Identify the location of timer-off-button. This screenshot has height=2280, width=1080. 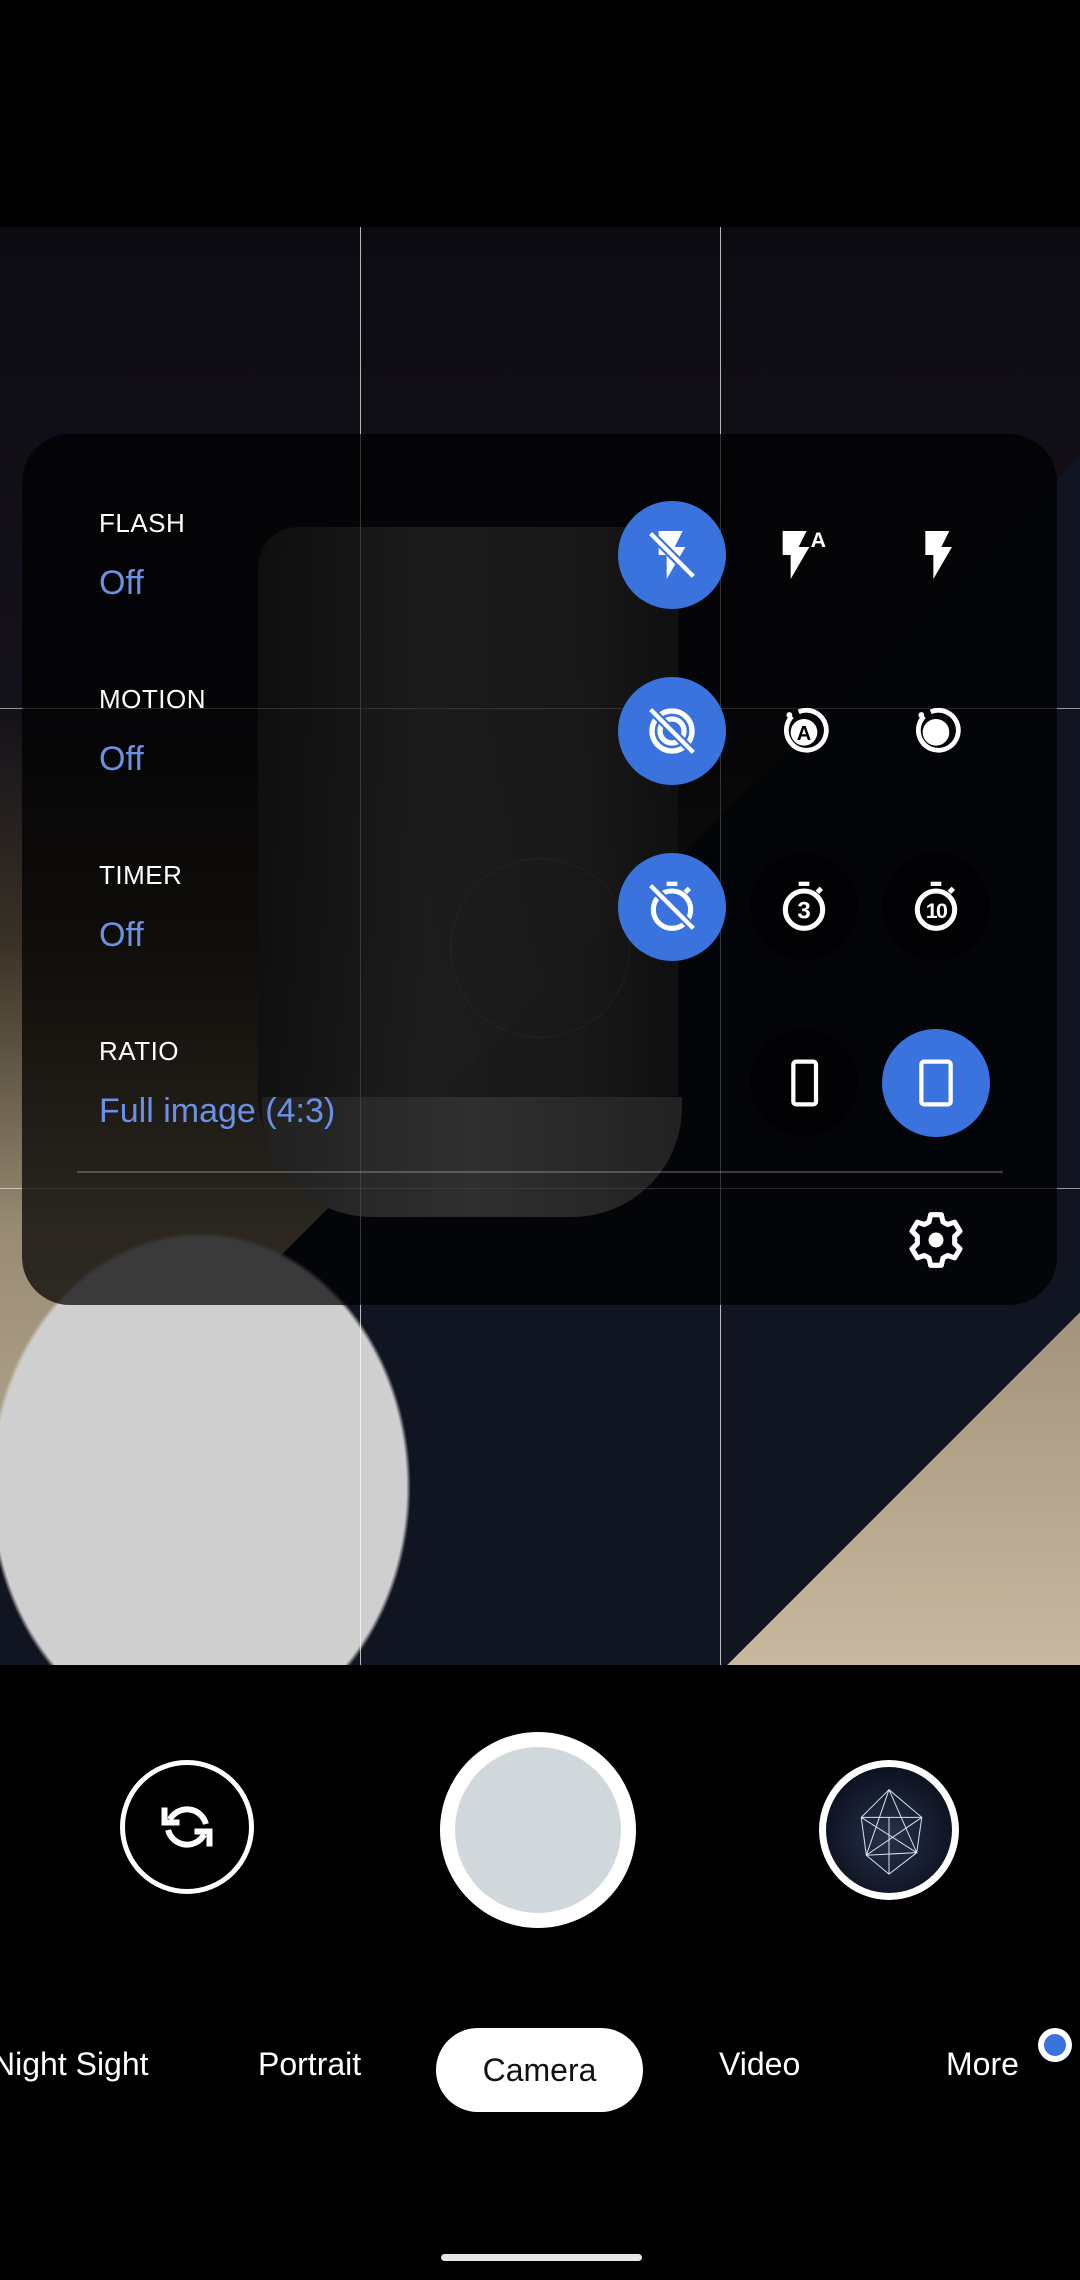
(672, 907).